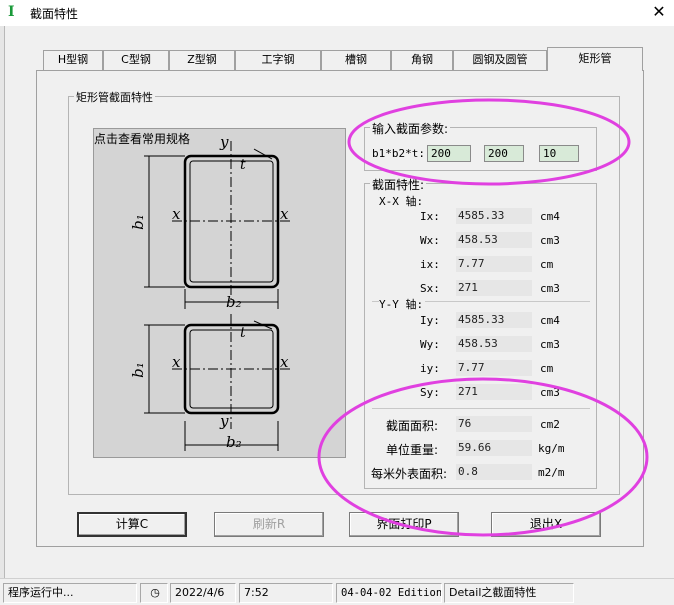 The height and width of the screenshot is (605, 674). I want to click on sx-label: Sx:, so click(430, 288).